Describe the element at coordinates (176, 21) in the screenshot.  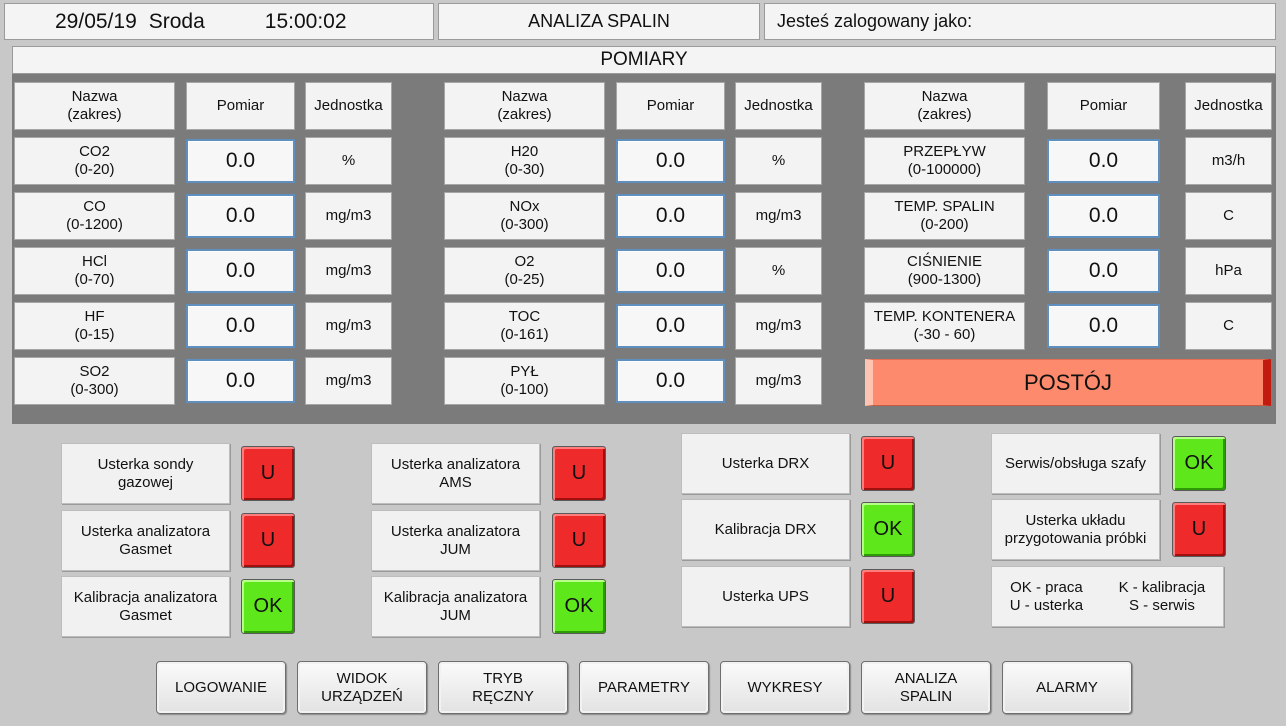
I see `header-day: Sroda` at that location.